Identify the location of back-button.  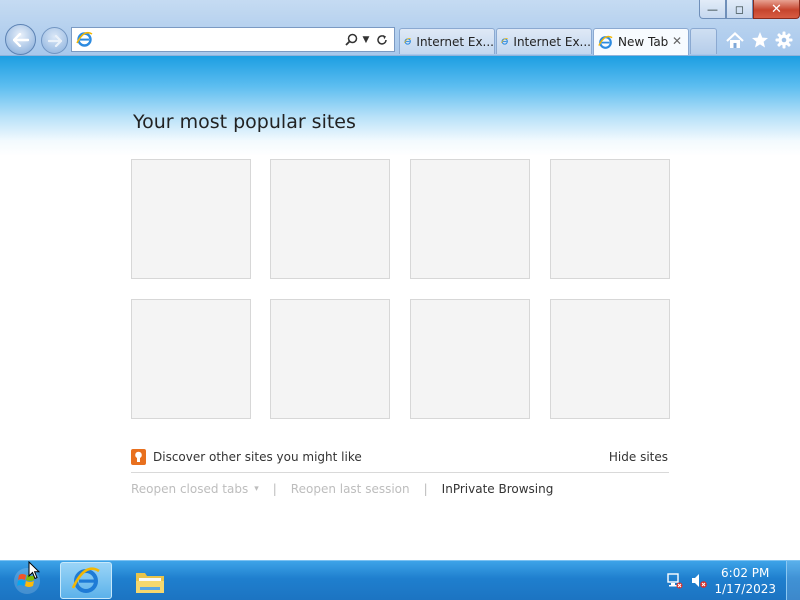
(20, 39).